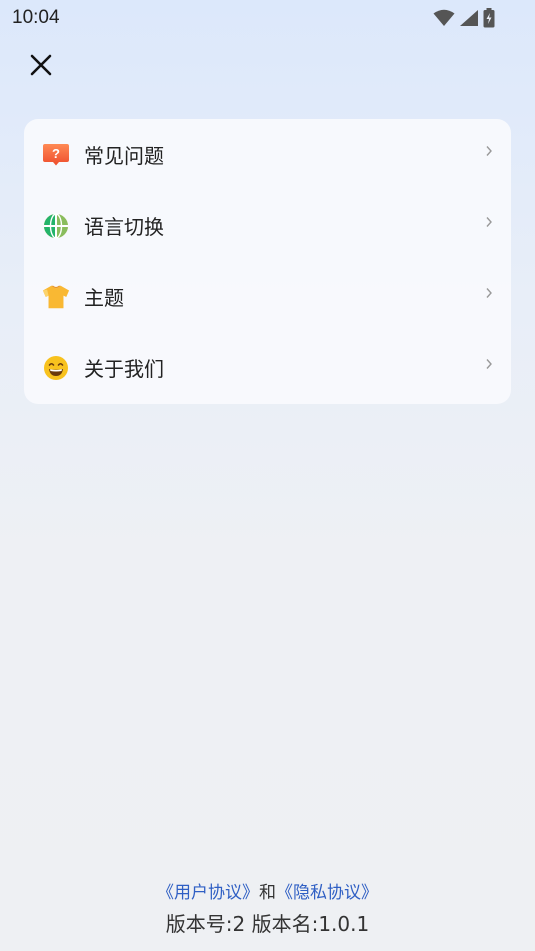 The height and width of the screenshot is (951, 535). Describe the element at coordinates (124, 369) in the screenshot. I see `menu-item-label: 关于我们` at that location.